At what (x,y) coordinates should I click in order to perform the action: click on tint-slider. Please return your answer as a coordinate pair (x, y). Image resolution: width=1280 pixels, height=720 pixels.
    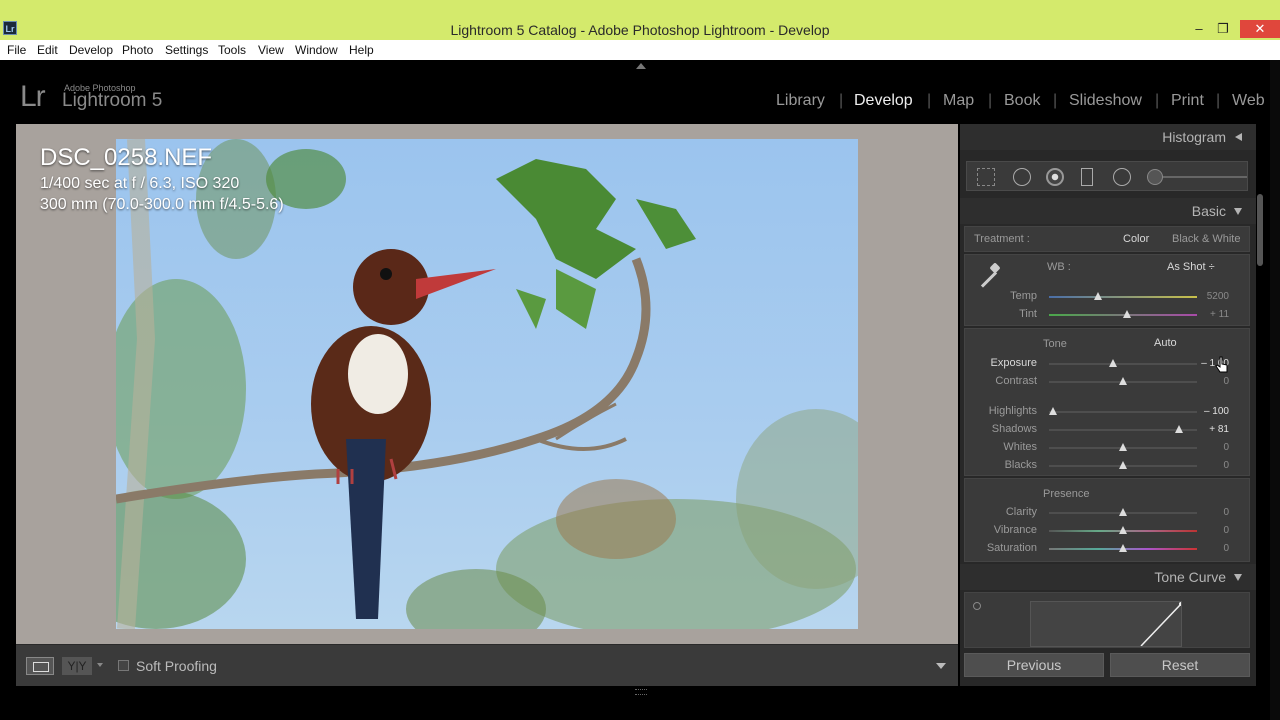
    Looking at the image, I should click on (1123, 314).